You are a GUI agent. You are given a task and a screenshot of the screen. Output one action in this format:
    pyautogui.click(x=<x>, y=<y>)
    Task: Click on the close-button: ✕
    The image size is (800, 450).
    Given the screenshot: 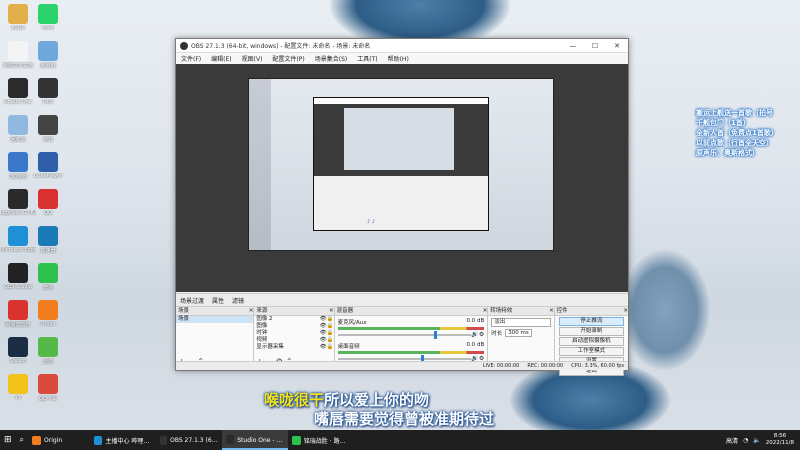 What is the action you would take?
    pyautogui.click(x=617, y=46)
    